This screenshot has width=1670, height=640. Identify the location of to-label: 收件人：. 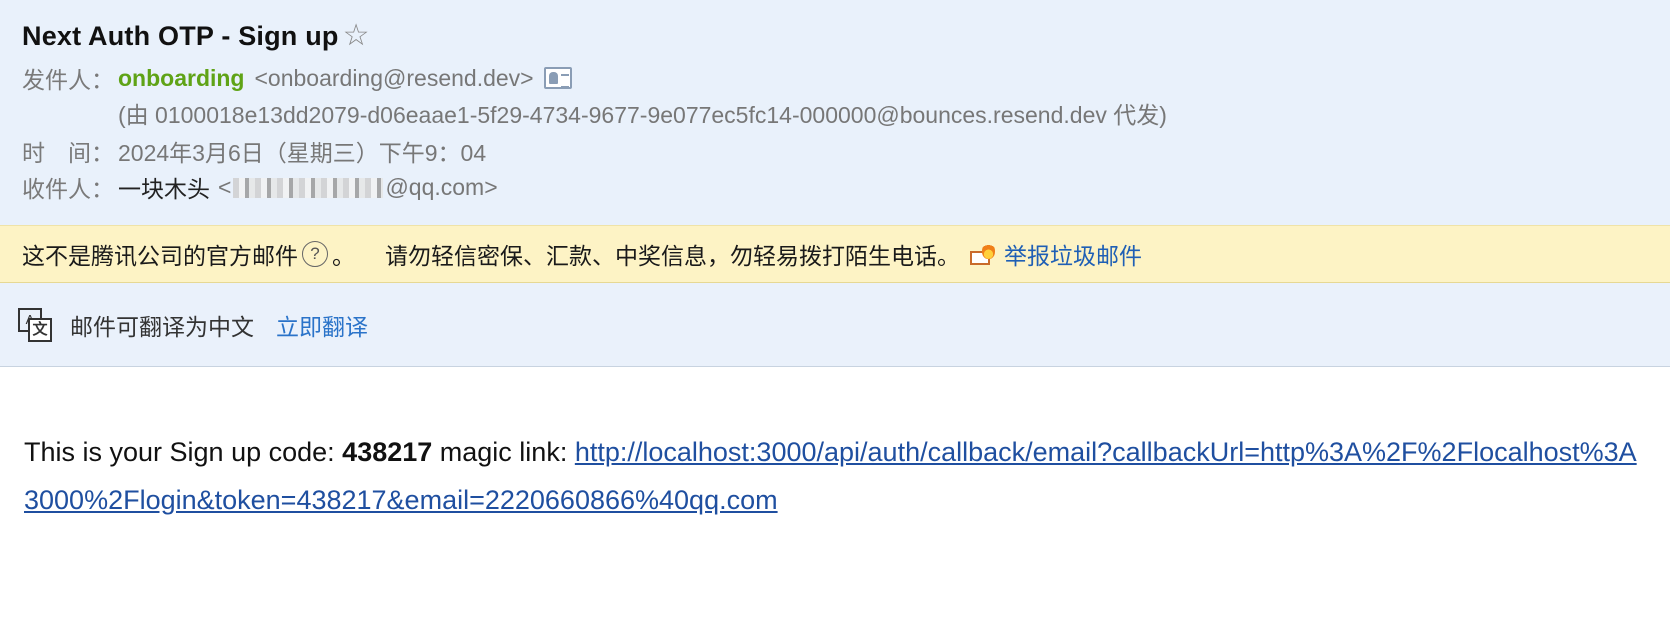
(68, 189).